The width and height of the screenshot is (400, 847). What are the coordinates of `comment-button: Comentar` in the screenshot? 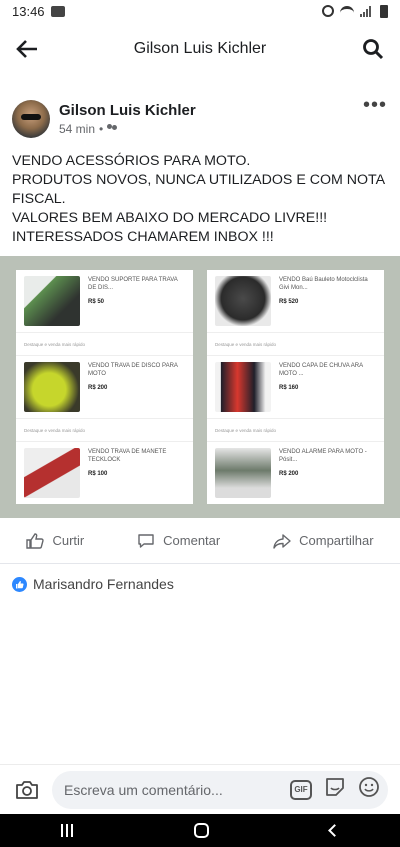 It's located at (178, 541).